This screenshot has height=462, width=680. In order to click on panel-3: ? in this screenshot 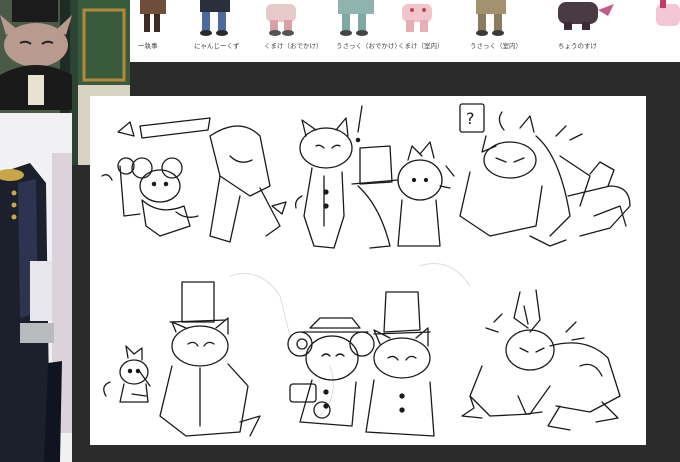, I will do `click(535, 175)`.